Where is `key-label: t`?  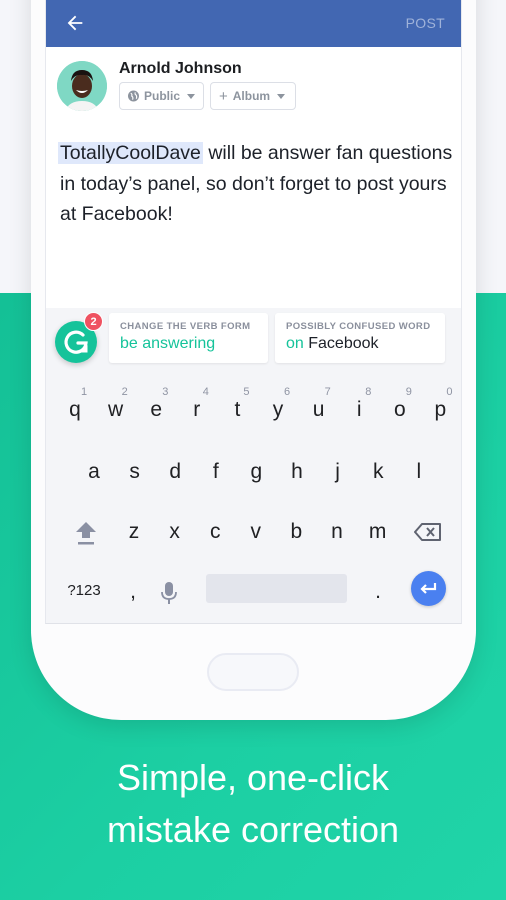 key-label: t is located at coordinates (237, 409).